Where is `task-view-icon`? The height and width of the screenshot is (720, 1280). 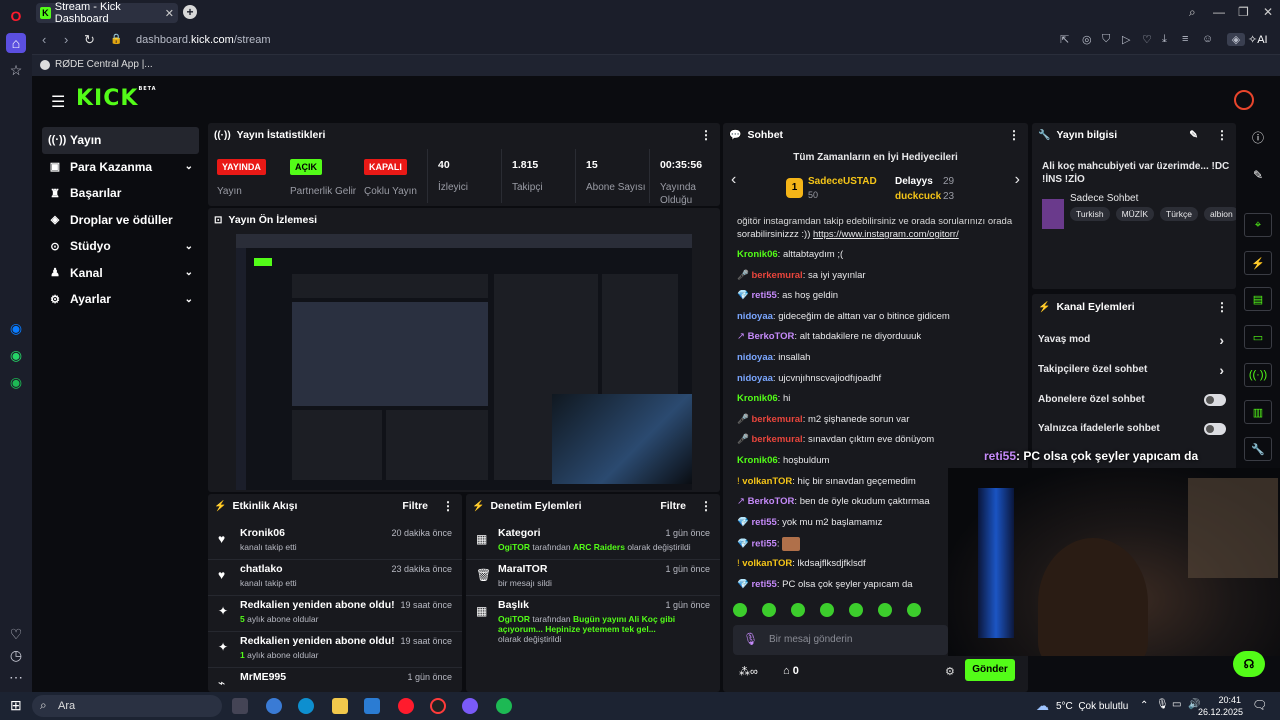
task-view-icon is located at coordinates (240, 706).